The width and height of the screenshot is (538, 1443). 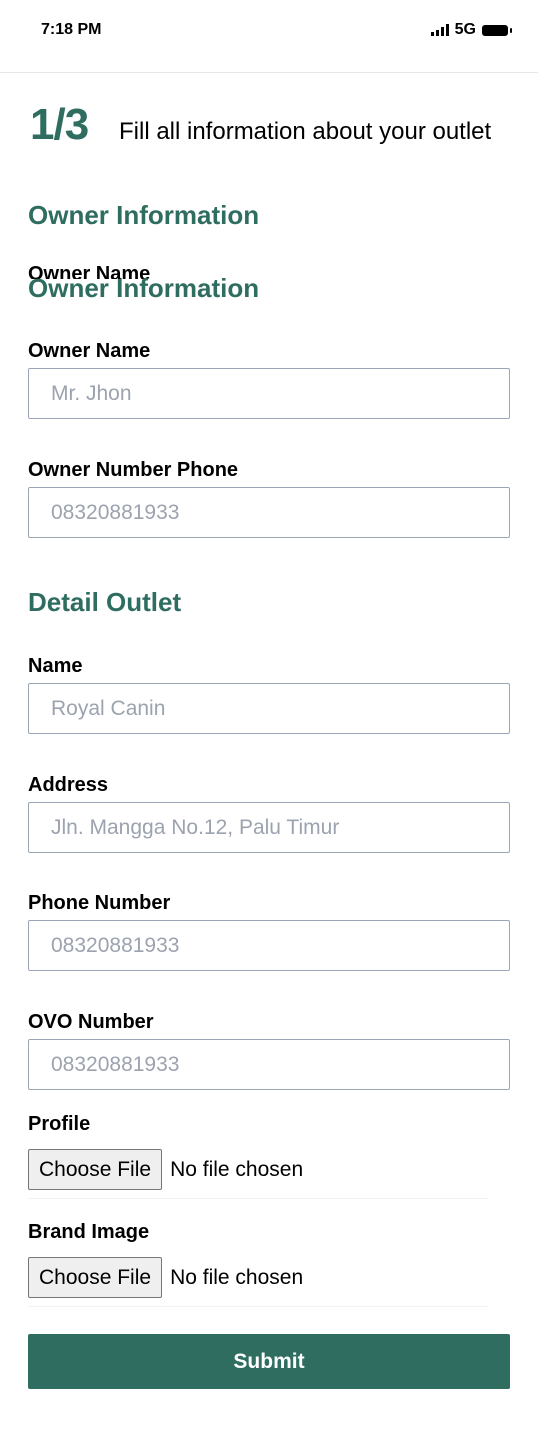 What do you see at coordinates (91, 1022) in the screenshot?
I see `ovo-number-label: OVO Number` at bounding box center [91, 1022].